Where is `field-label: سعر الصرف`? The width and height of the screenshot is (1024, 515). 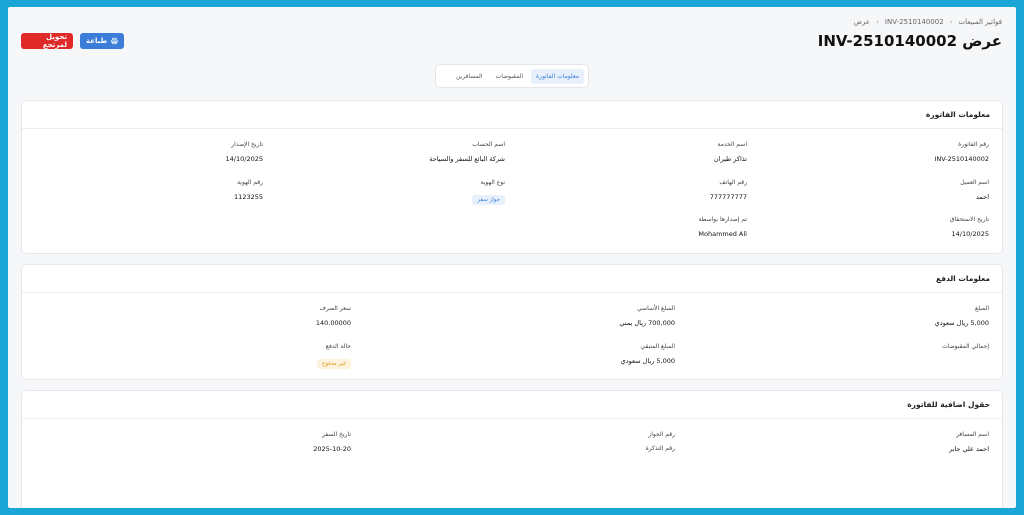
field-label: سعر الصرف is located at coordinates (335, 308).